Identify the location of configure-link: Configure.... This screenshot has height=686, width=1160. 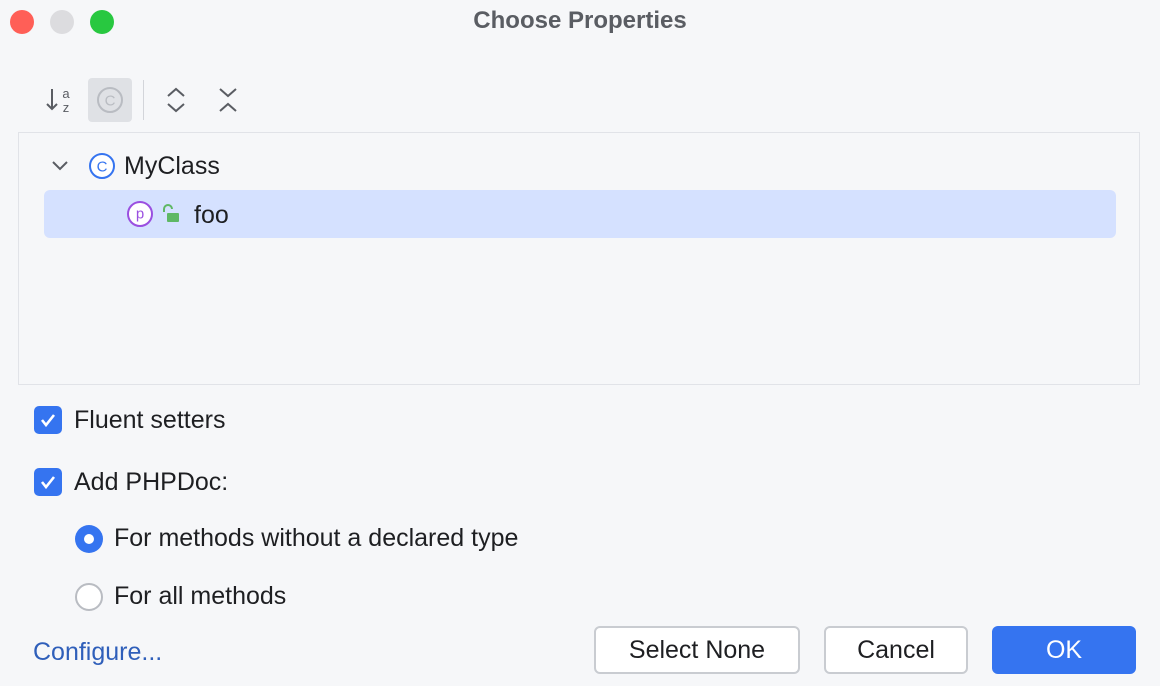
(97, 652).